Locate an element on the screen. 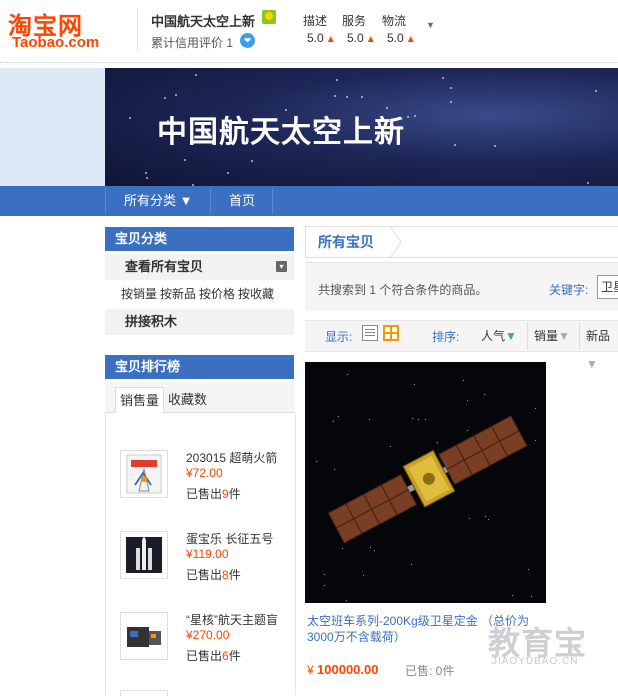 The image size is (618, 696). display-label: 显示: is located at coordinates (339, 337).